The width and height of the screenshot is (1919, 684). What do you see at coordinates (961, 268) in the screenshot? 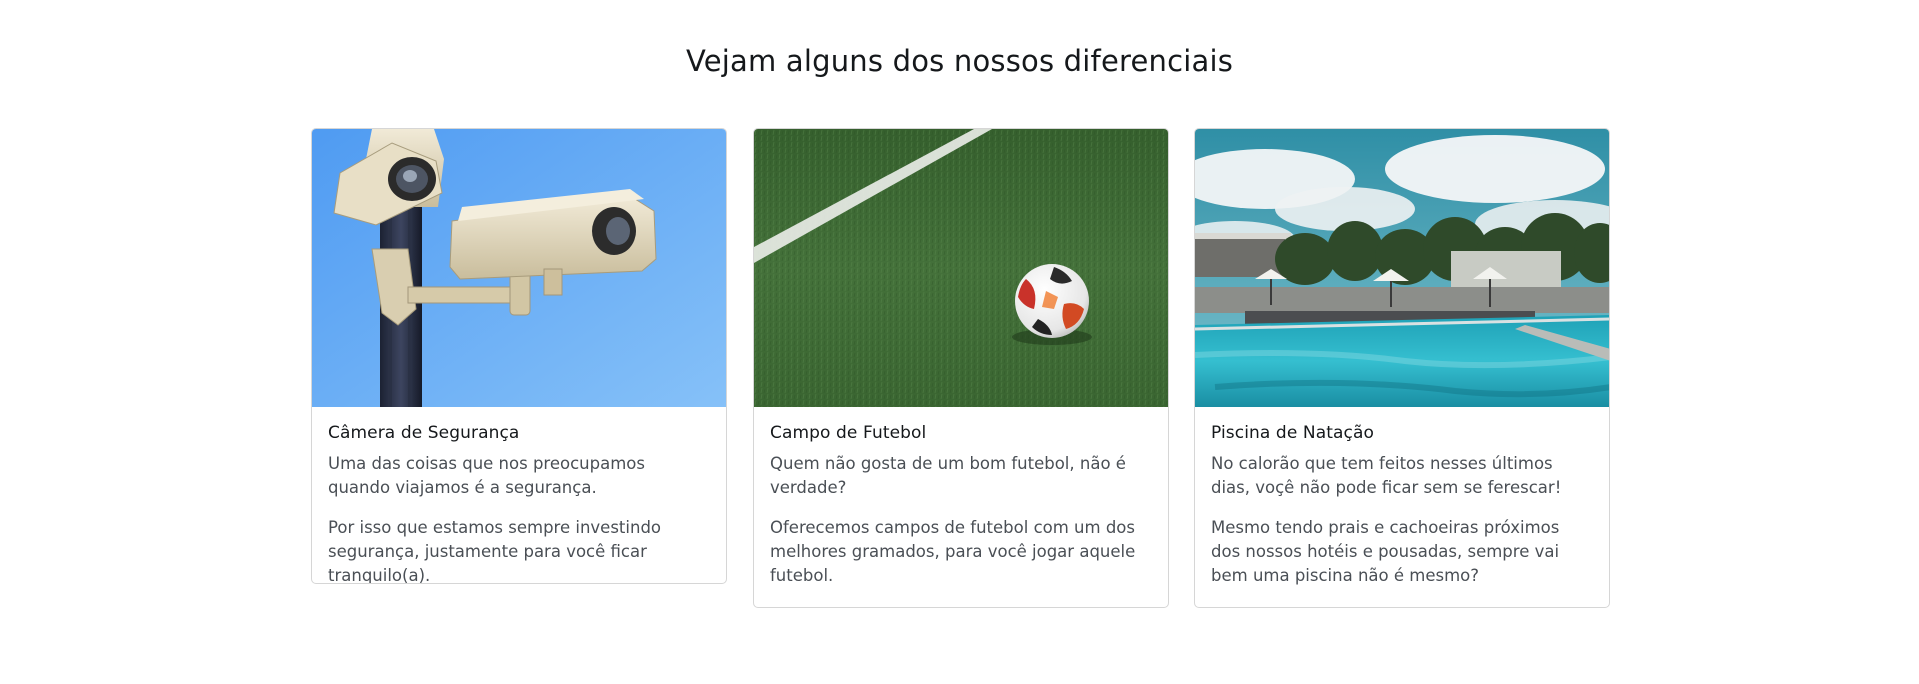
I see `soccer-field-image` at bounding box center [961, 268].